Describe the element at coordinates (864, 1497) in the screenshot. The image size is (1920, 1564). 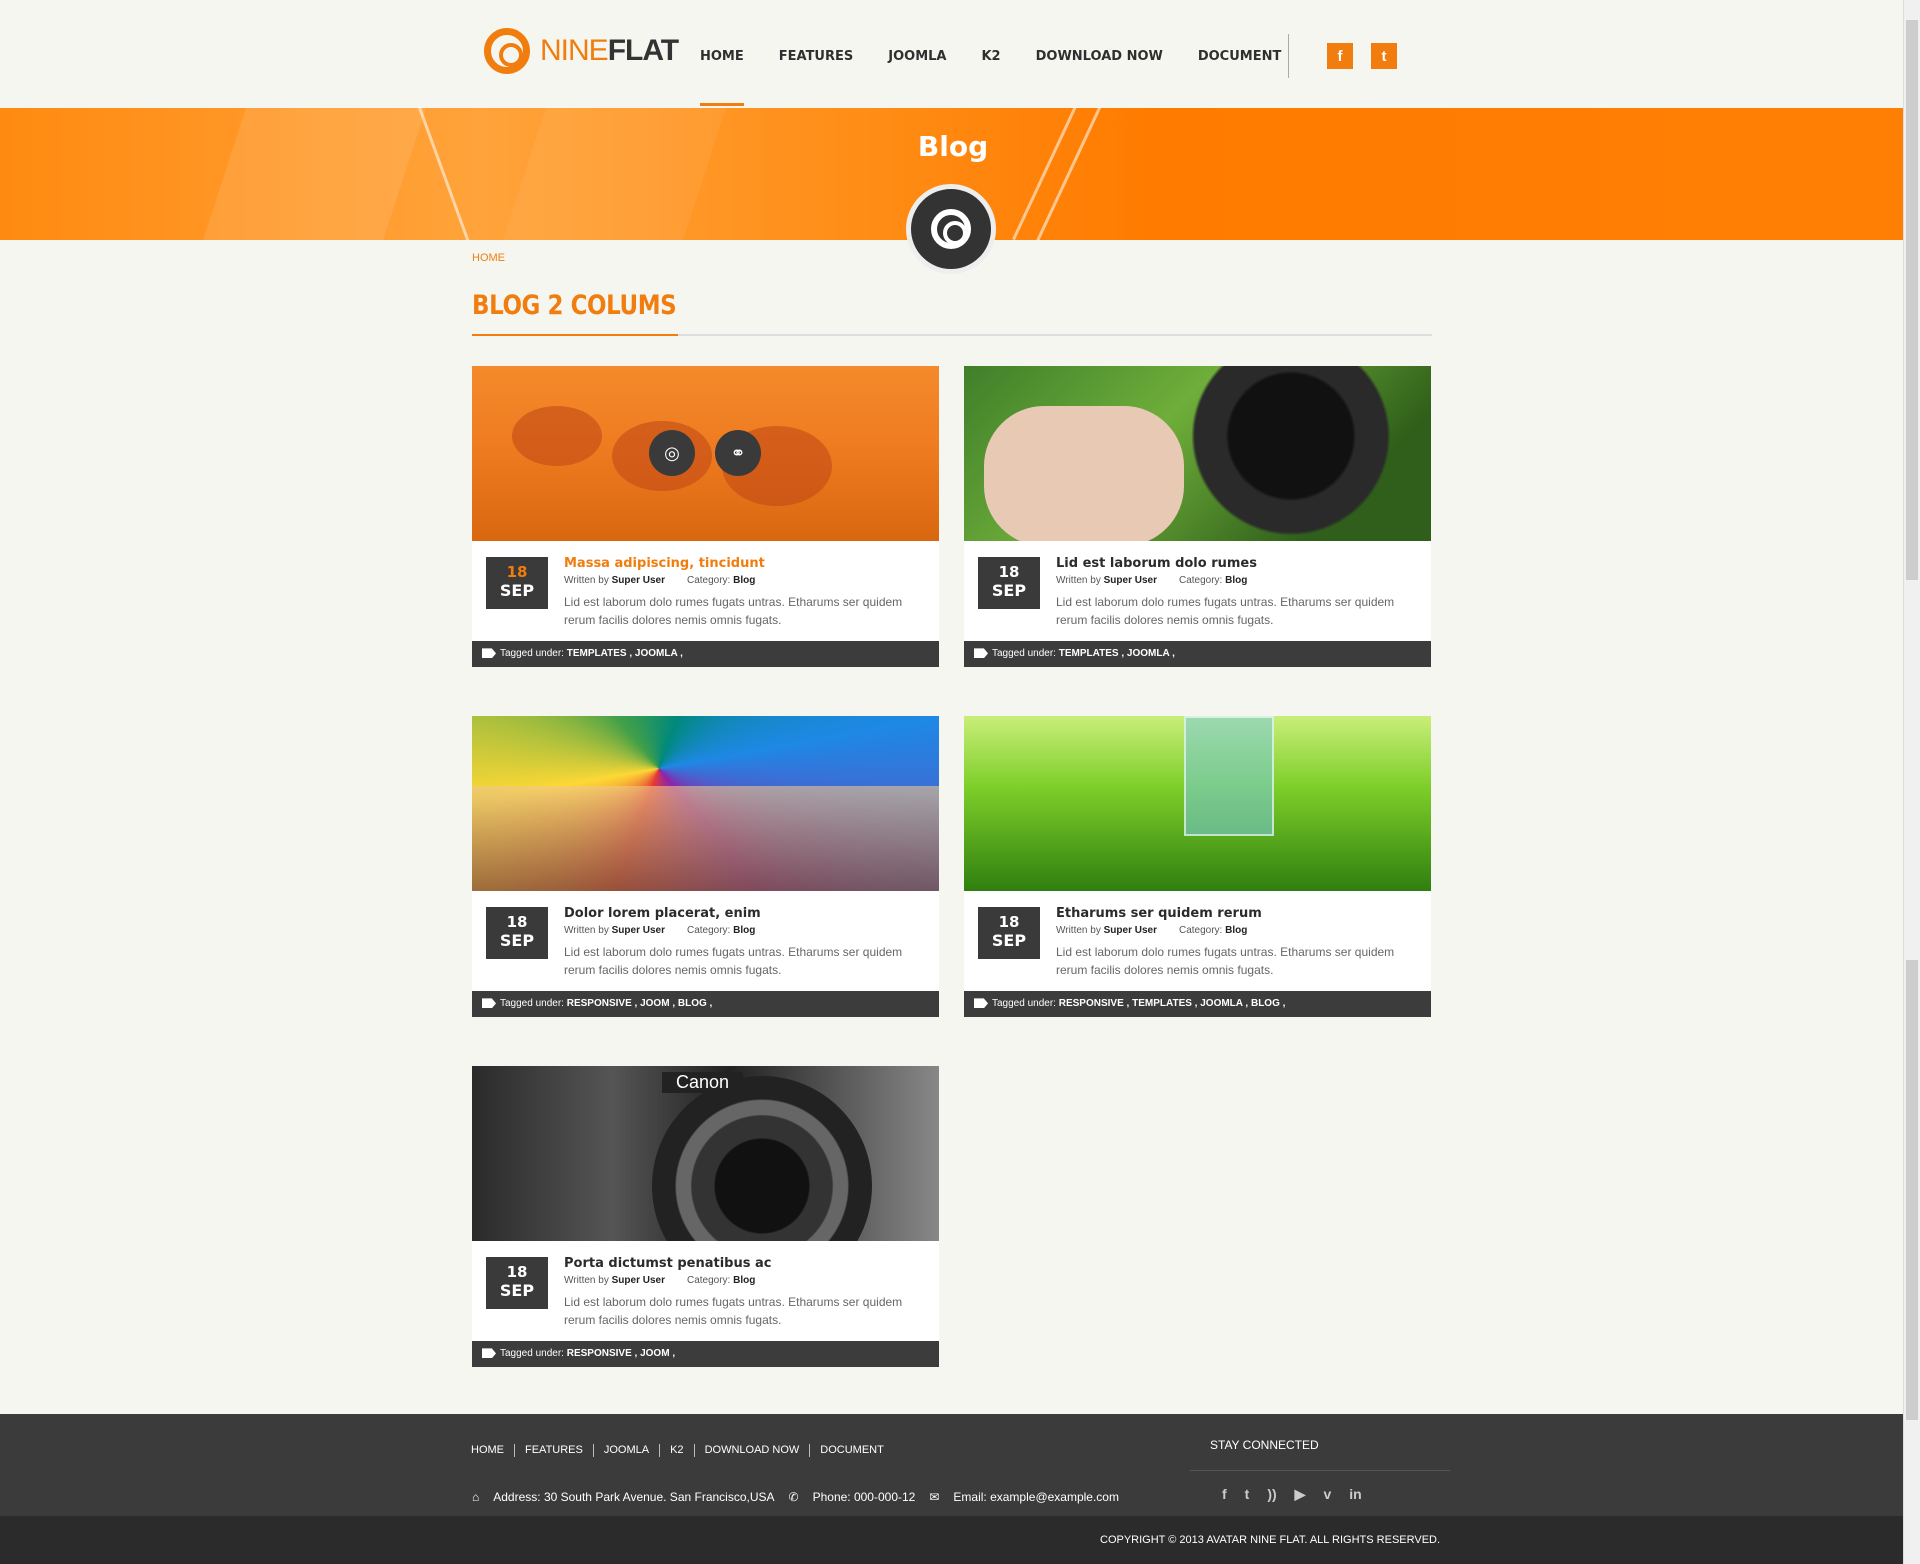
I see `phone-text: Phone: 000-000-12` at that location.